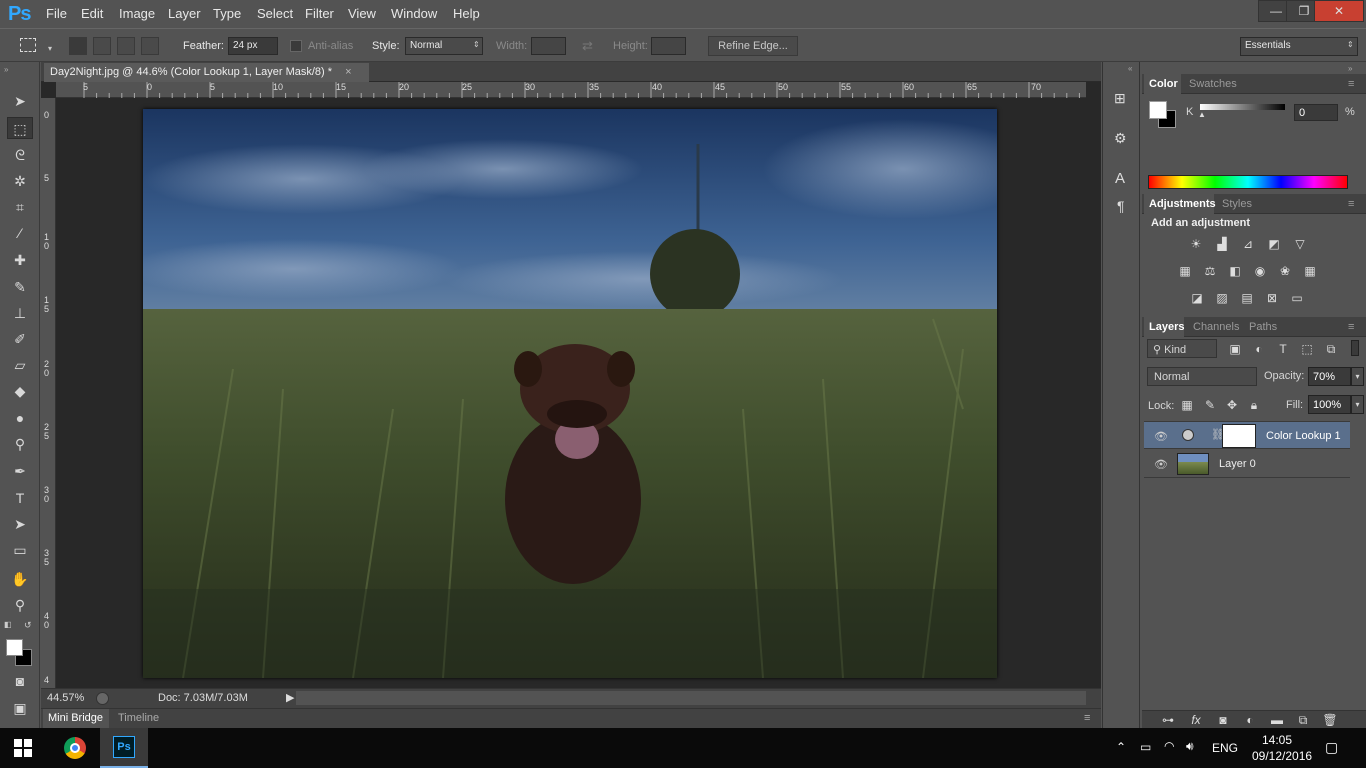  Describe the element at coordinates (1222, 298) in the screenshot. I see `posterize-icon: ▨` at that location.